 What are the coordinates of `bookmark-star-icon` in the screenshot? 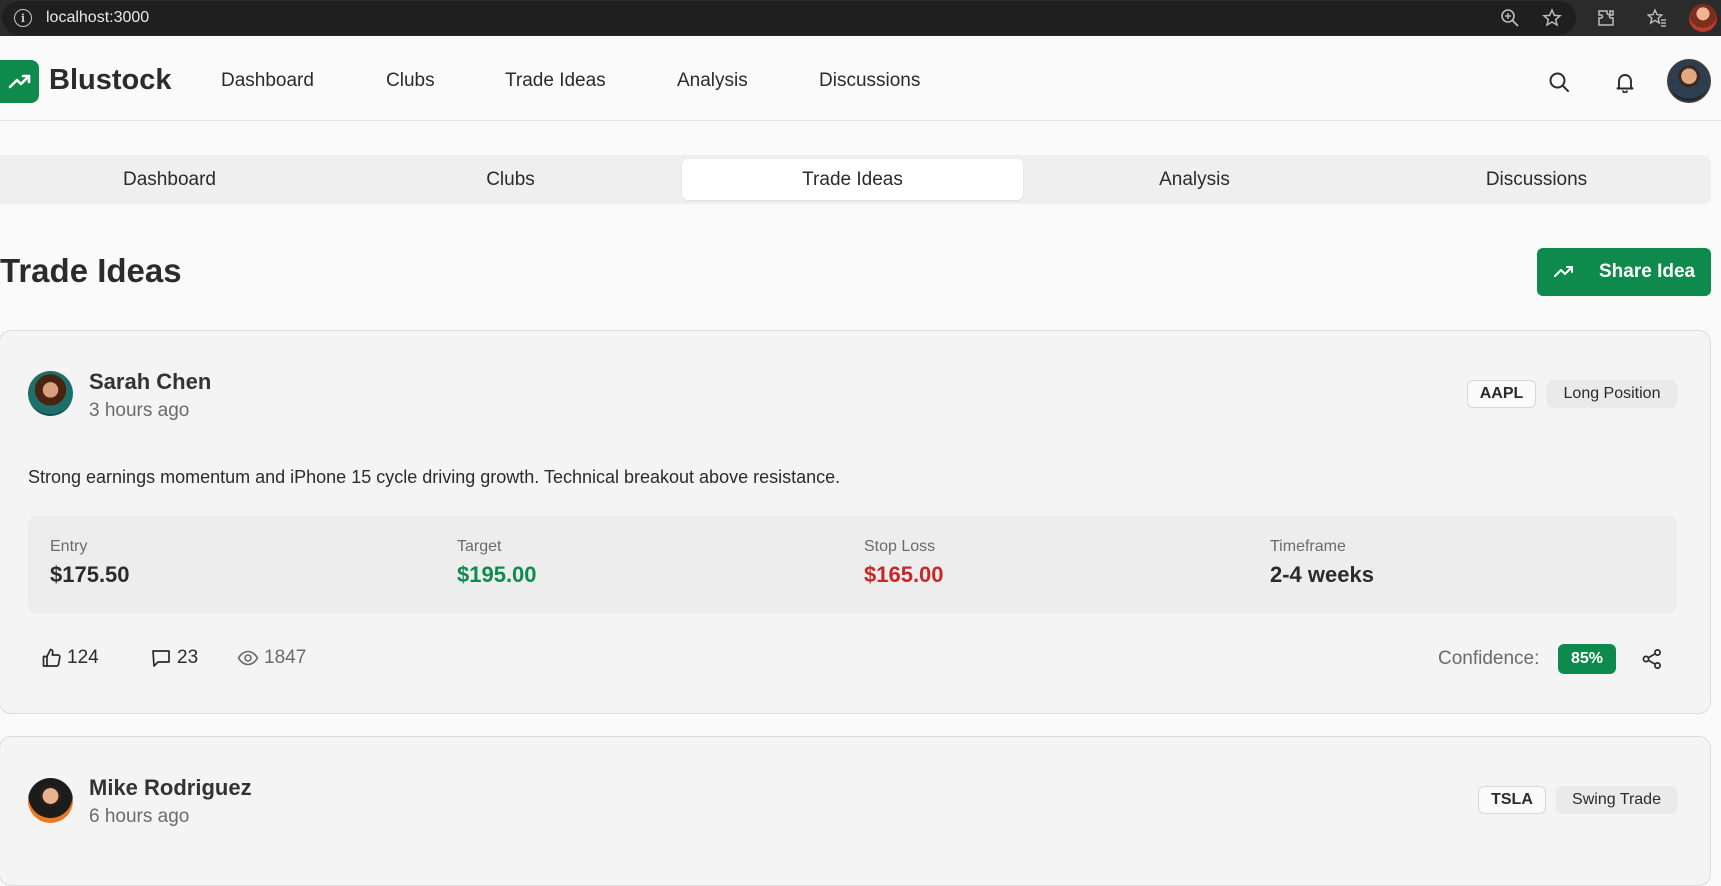 It's located at (1552, 18).